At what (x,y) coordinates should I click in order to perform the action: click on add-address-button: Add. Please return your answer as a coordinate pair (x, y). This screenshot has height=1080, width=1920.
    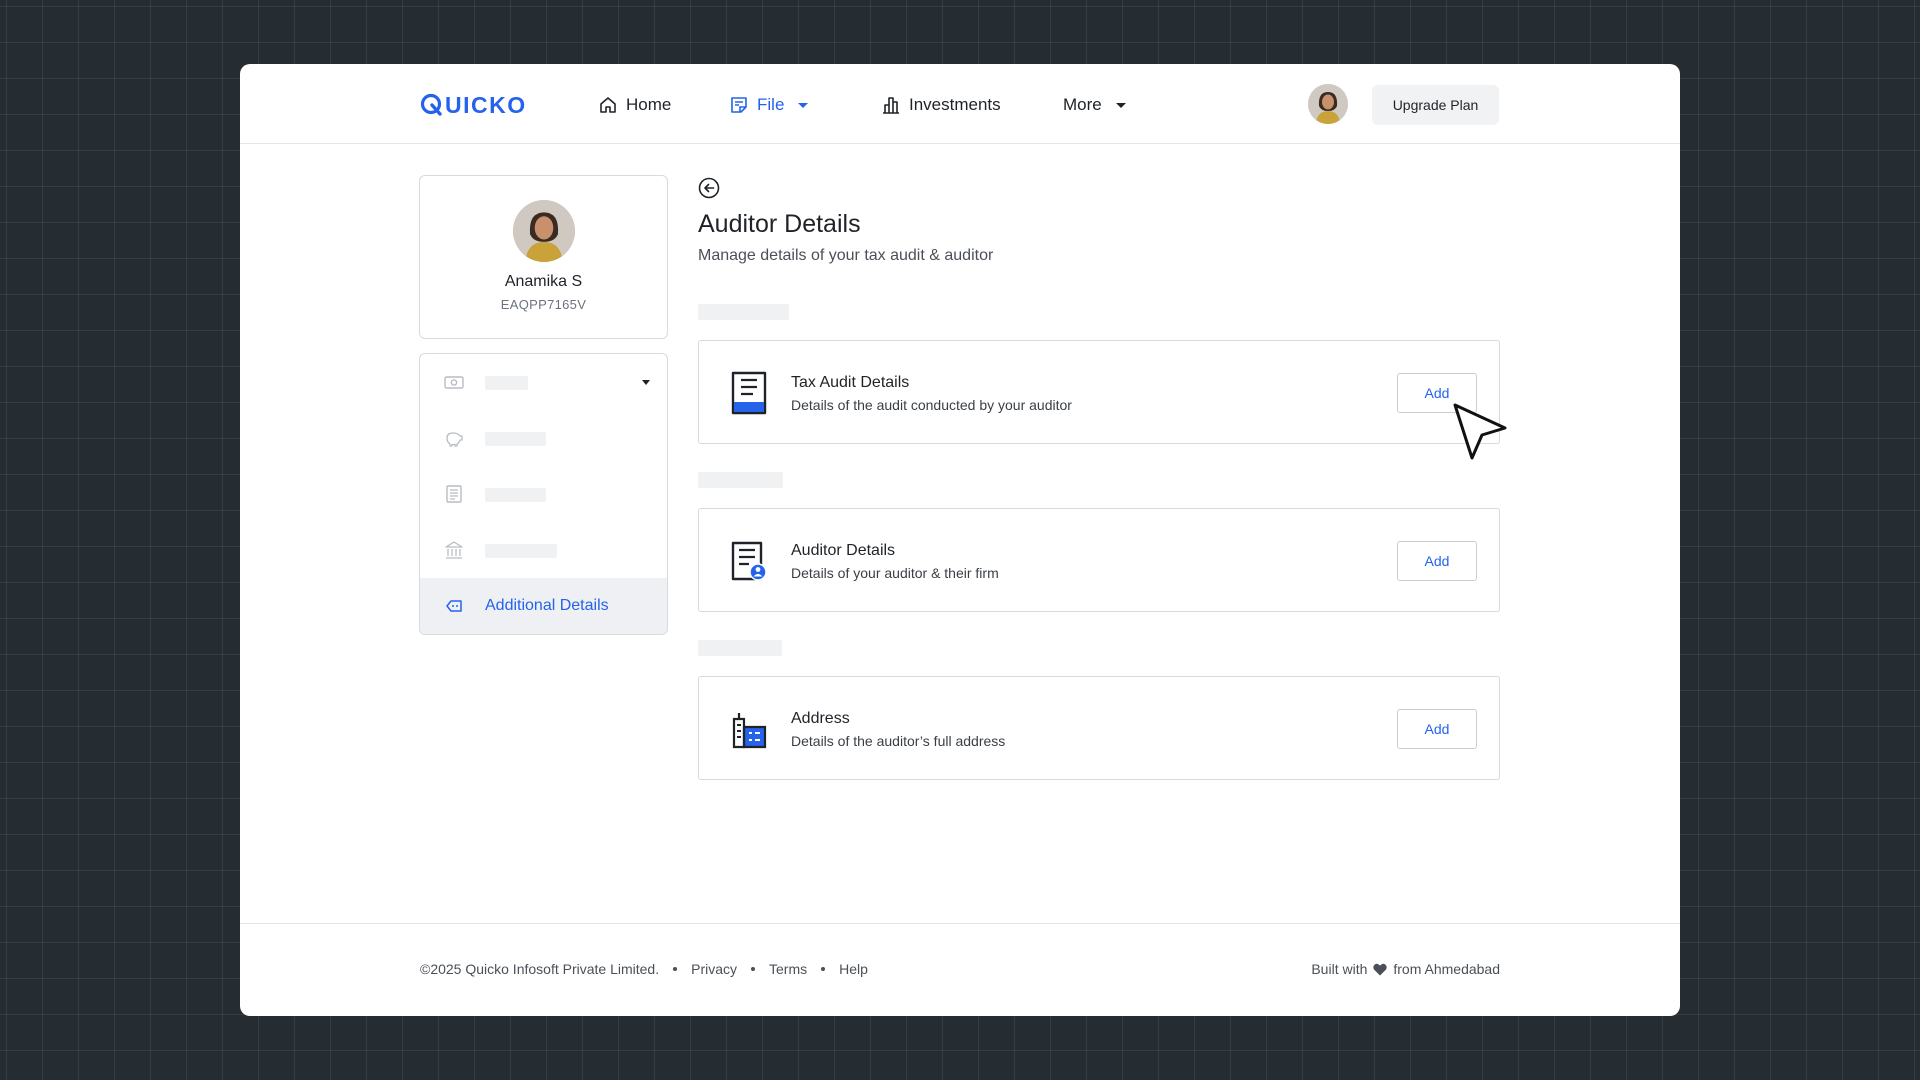
    Looking at the image, I should click on (1437, 729).